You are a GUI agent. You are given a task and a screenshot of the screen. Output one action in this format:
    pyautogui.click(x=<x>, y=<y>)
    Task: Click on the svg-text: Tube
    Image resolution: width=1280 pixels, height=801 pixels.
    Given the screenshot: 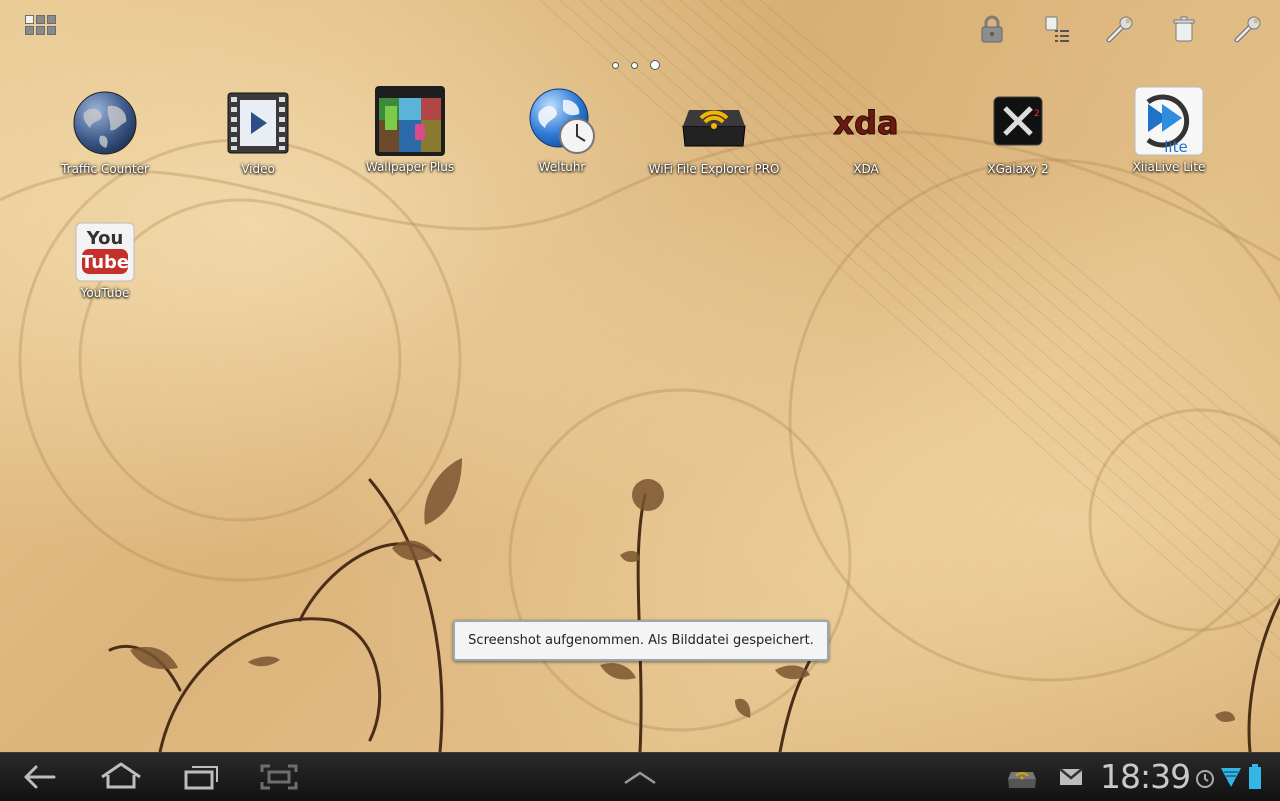 What is the action you would take?
    pyautogui.click(x=105, y=262)
    